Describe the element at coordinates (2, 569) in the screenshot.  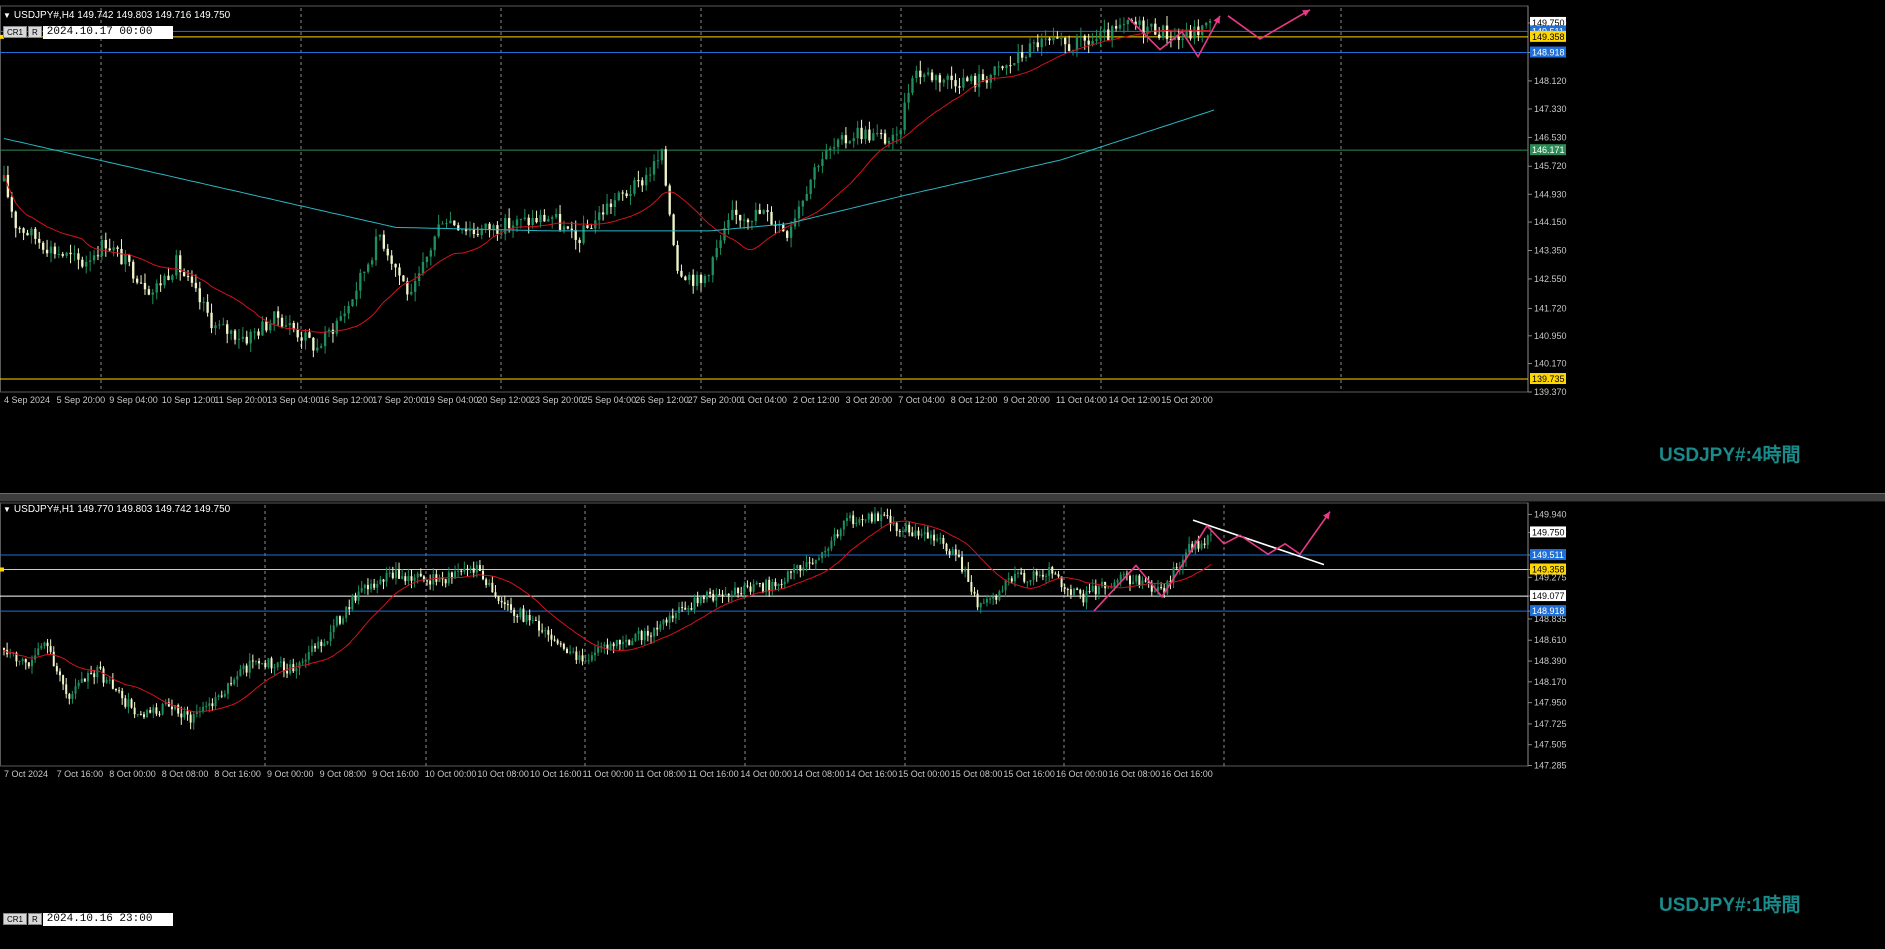
I see `line-handle-icon` at that location.